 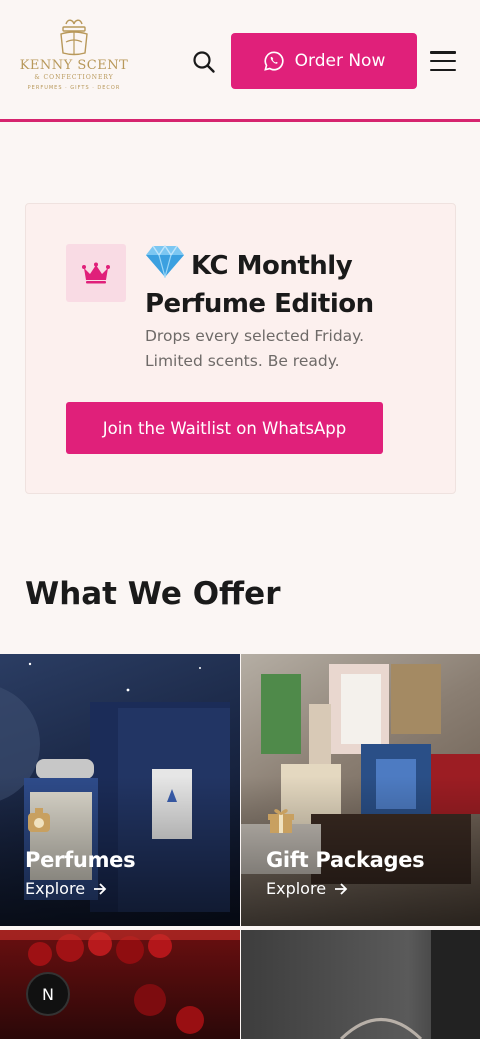 I want to click on hamburger-menu-icon, so click(x=443, y=61).